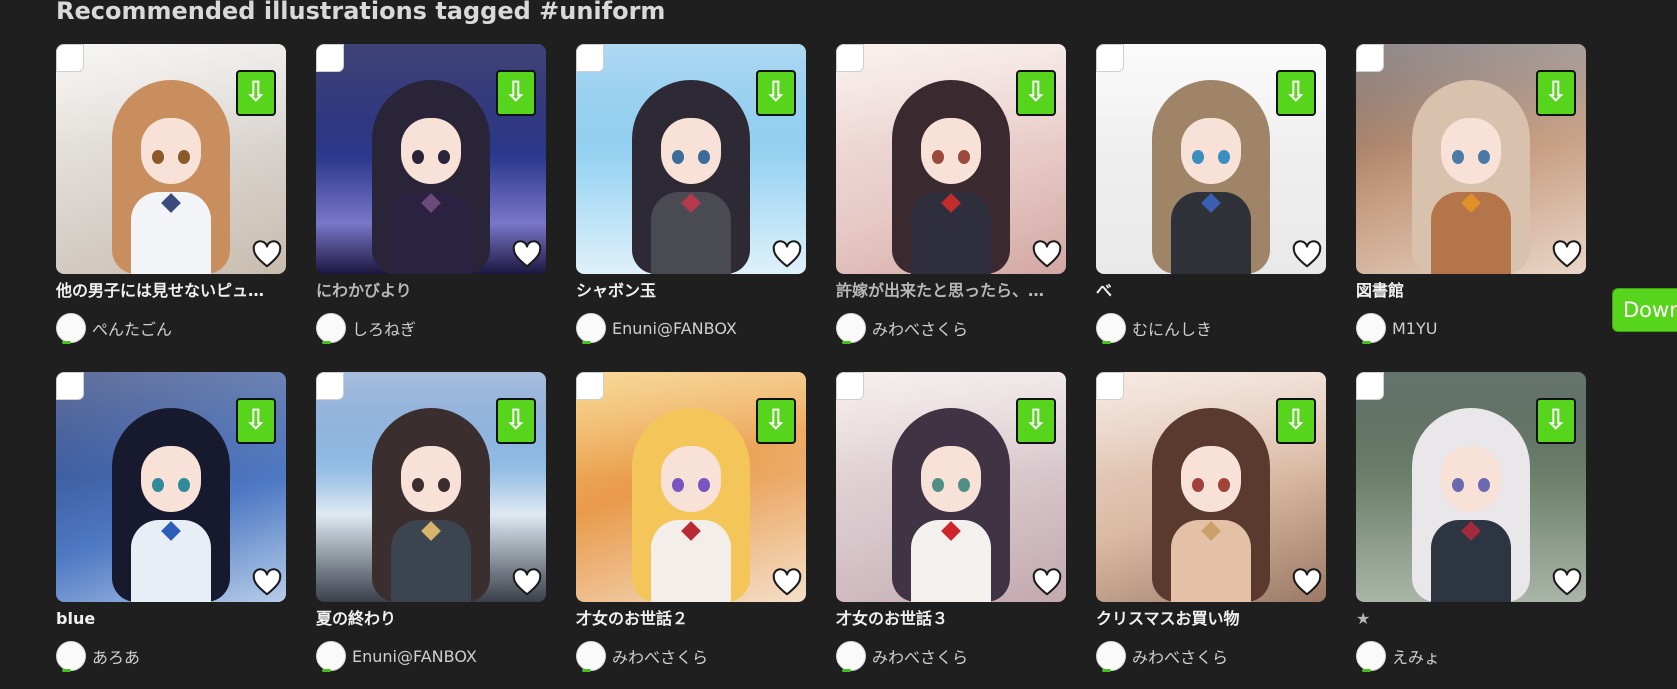 This screenshot has width=1677, height=689. What do you see at coordinates (1211, 291) in the screenshot?
I see `illustration-title: べ` at bounding box center [1211, 291].